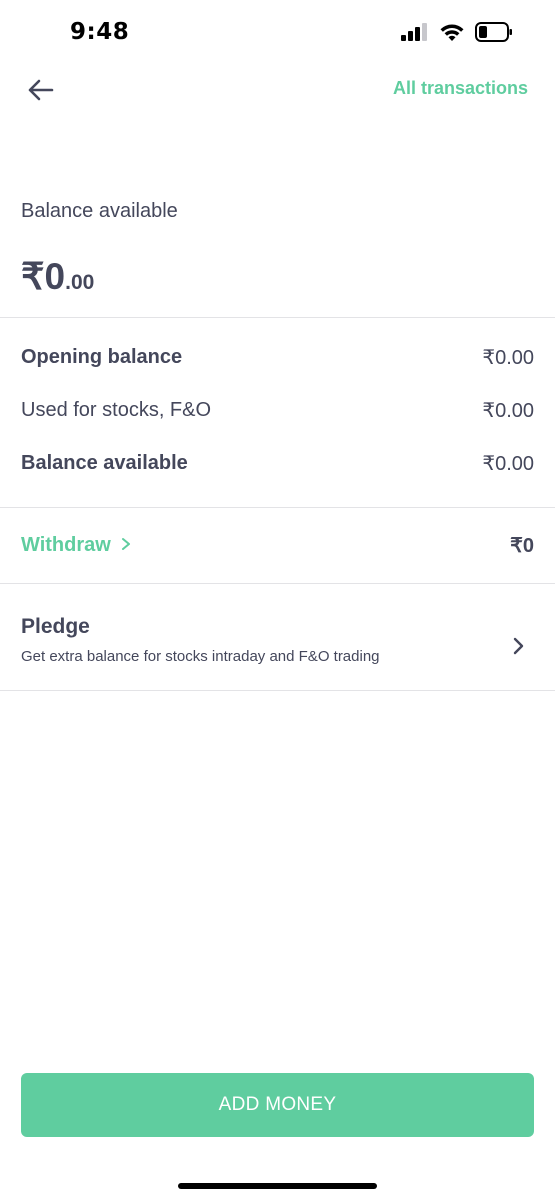 The height and width of the screenshot is (1200, 555). What do you see at coordinates (42, 94) in the screenshot?
I see `arrow-left-icon` at bounding box center [42, 94].